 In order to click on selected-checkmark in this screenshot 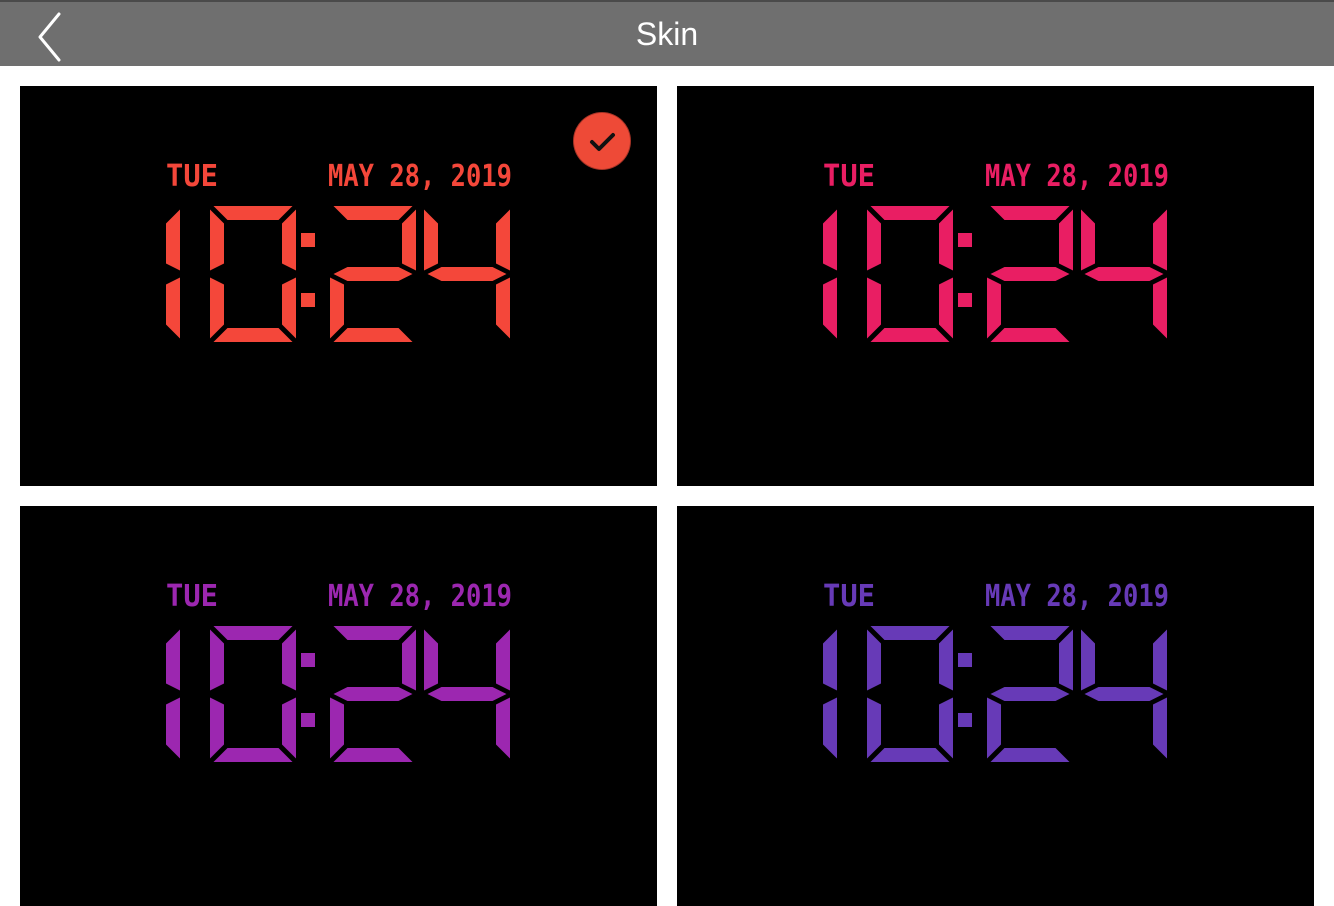, I will do `click(602, 141)`.